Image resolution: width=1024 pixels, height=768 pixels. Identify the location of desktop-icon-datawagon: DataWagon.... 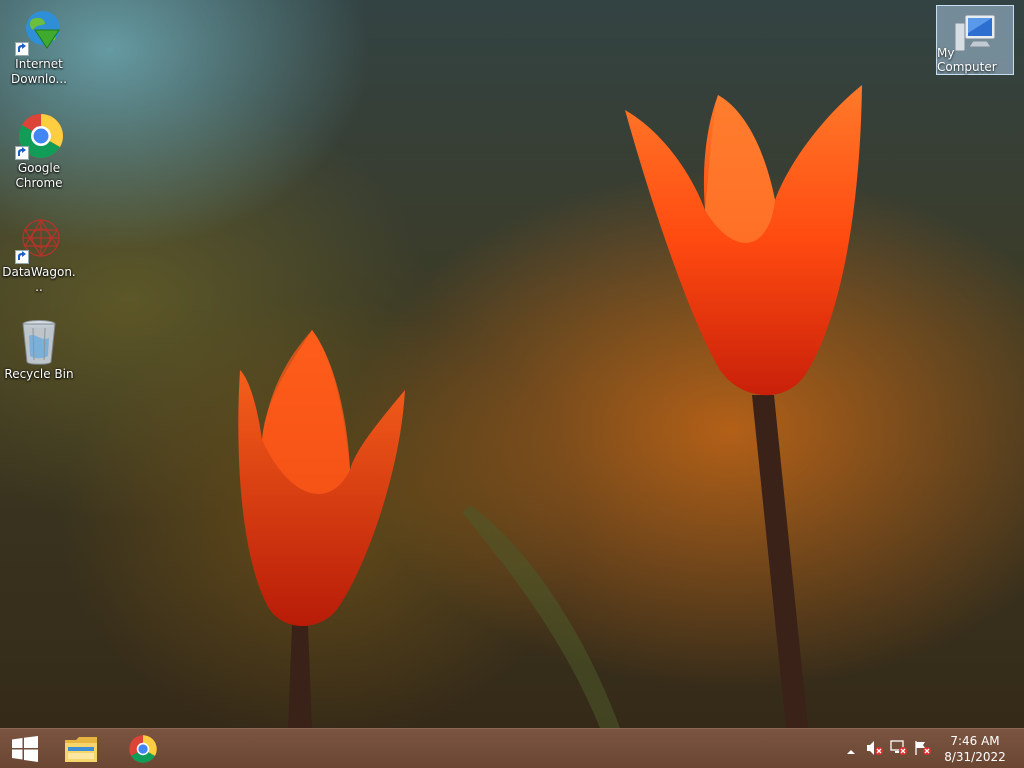
(39, 255).